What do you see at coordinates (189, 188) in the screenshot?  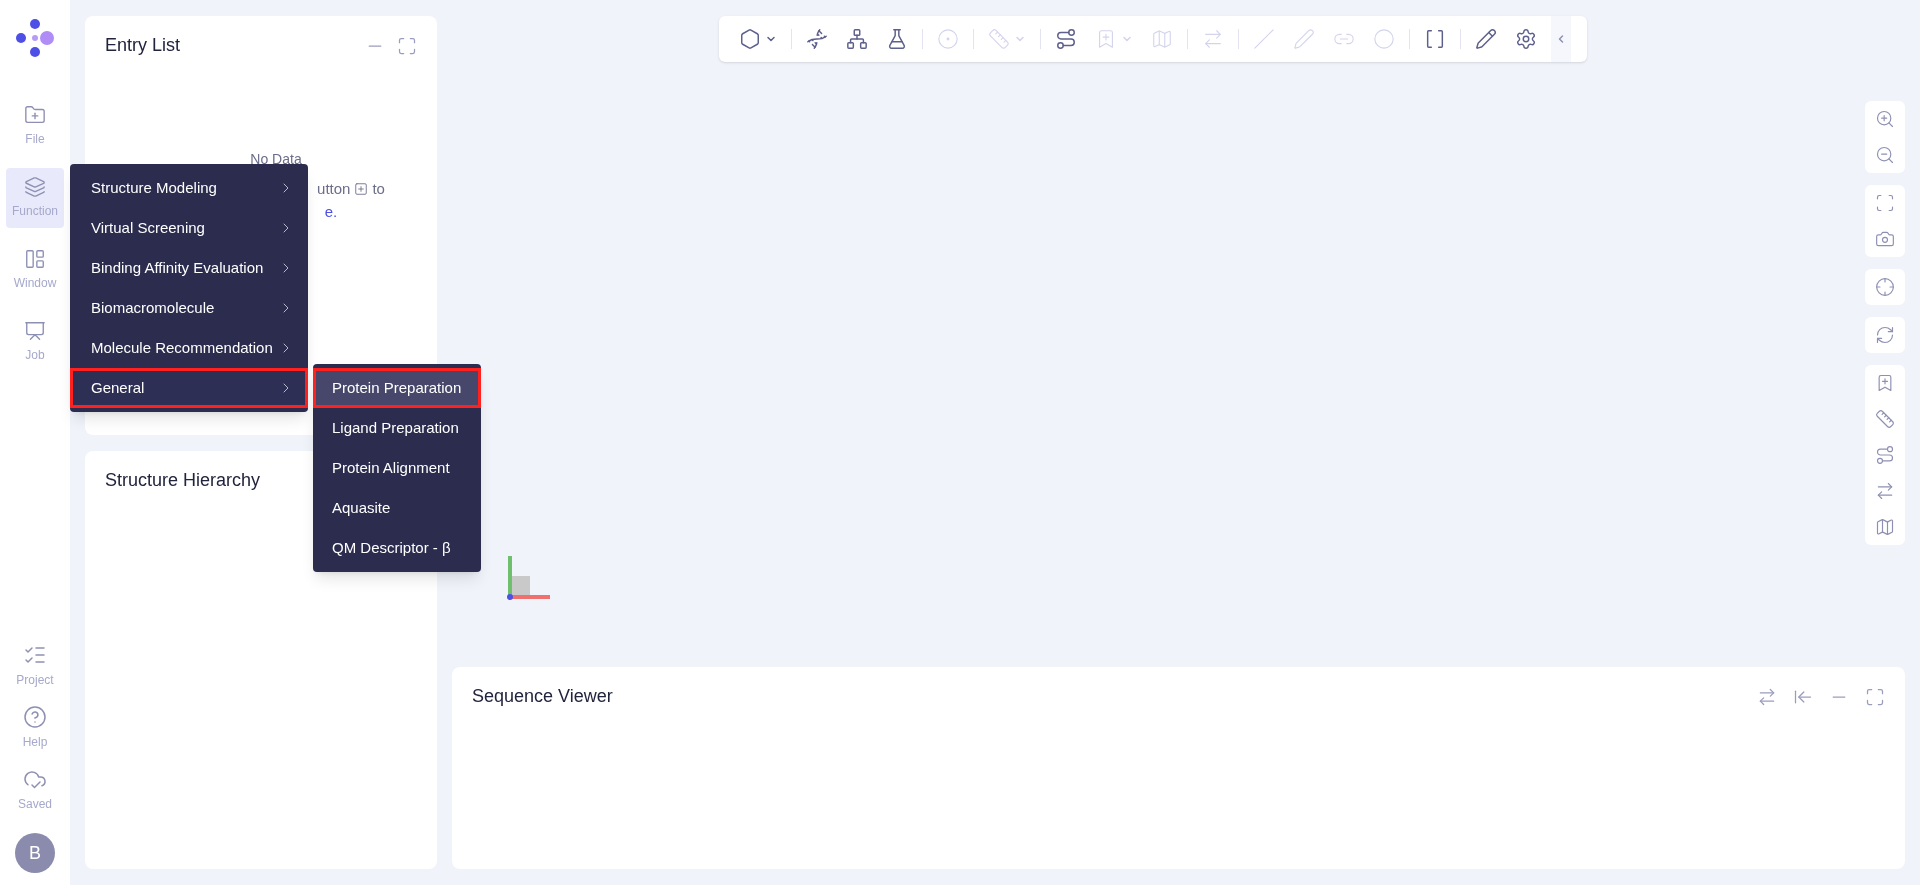 I see `menu-item: Structure Modeling` at bounding box center [189, 188].